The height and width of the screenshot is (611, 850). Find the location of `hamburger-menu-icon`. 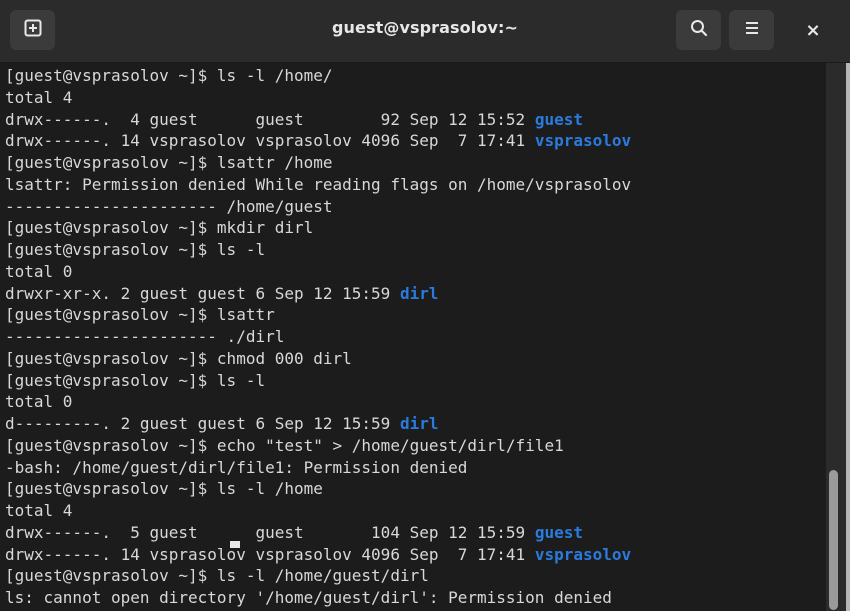

hamburger-menu-icon is located at coordinates (752, 30).